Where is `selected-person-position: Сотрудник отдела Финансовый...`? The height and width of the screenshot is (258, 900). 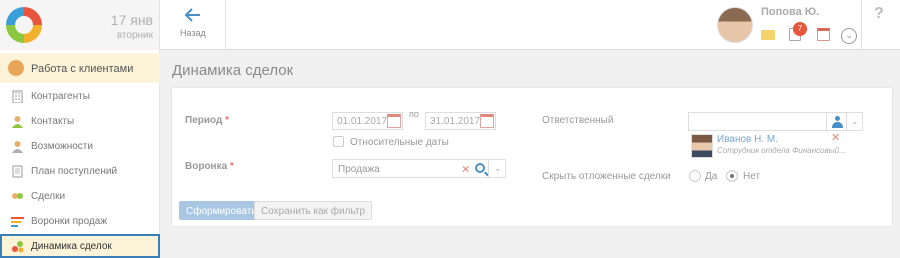 selected-person-position: Сотрудник отдела Финансовый... is located at coordinates (781, 150).